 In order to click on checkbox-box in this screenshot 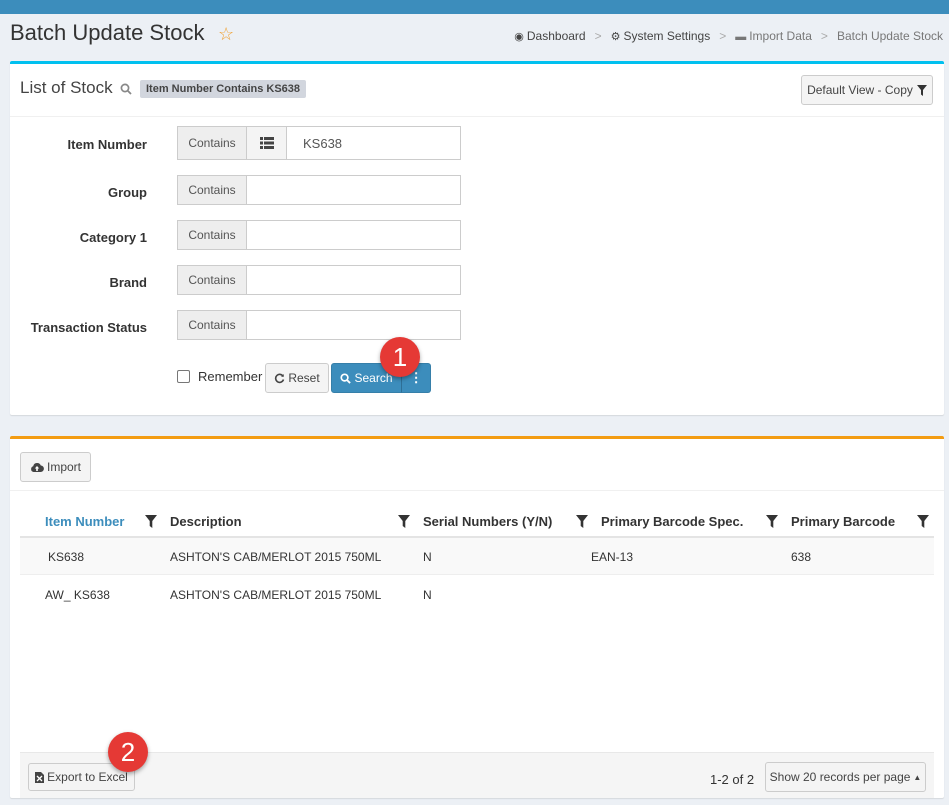, I will do `click(183, 376)`.